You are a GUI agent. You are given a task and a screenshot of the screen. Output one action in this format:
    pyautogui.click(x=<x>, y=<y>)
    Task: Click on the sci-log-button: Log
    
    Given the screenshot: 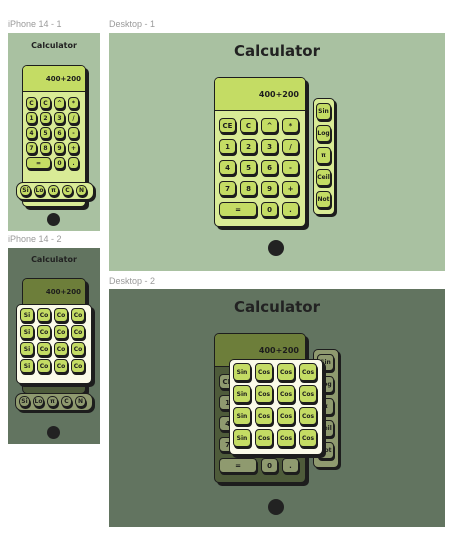 What is the action you would take?
    pyautogui.click(x=323, y=133)
    